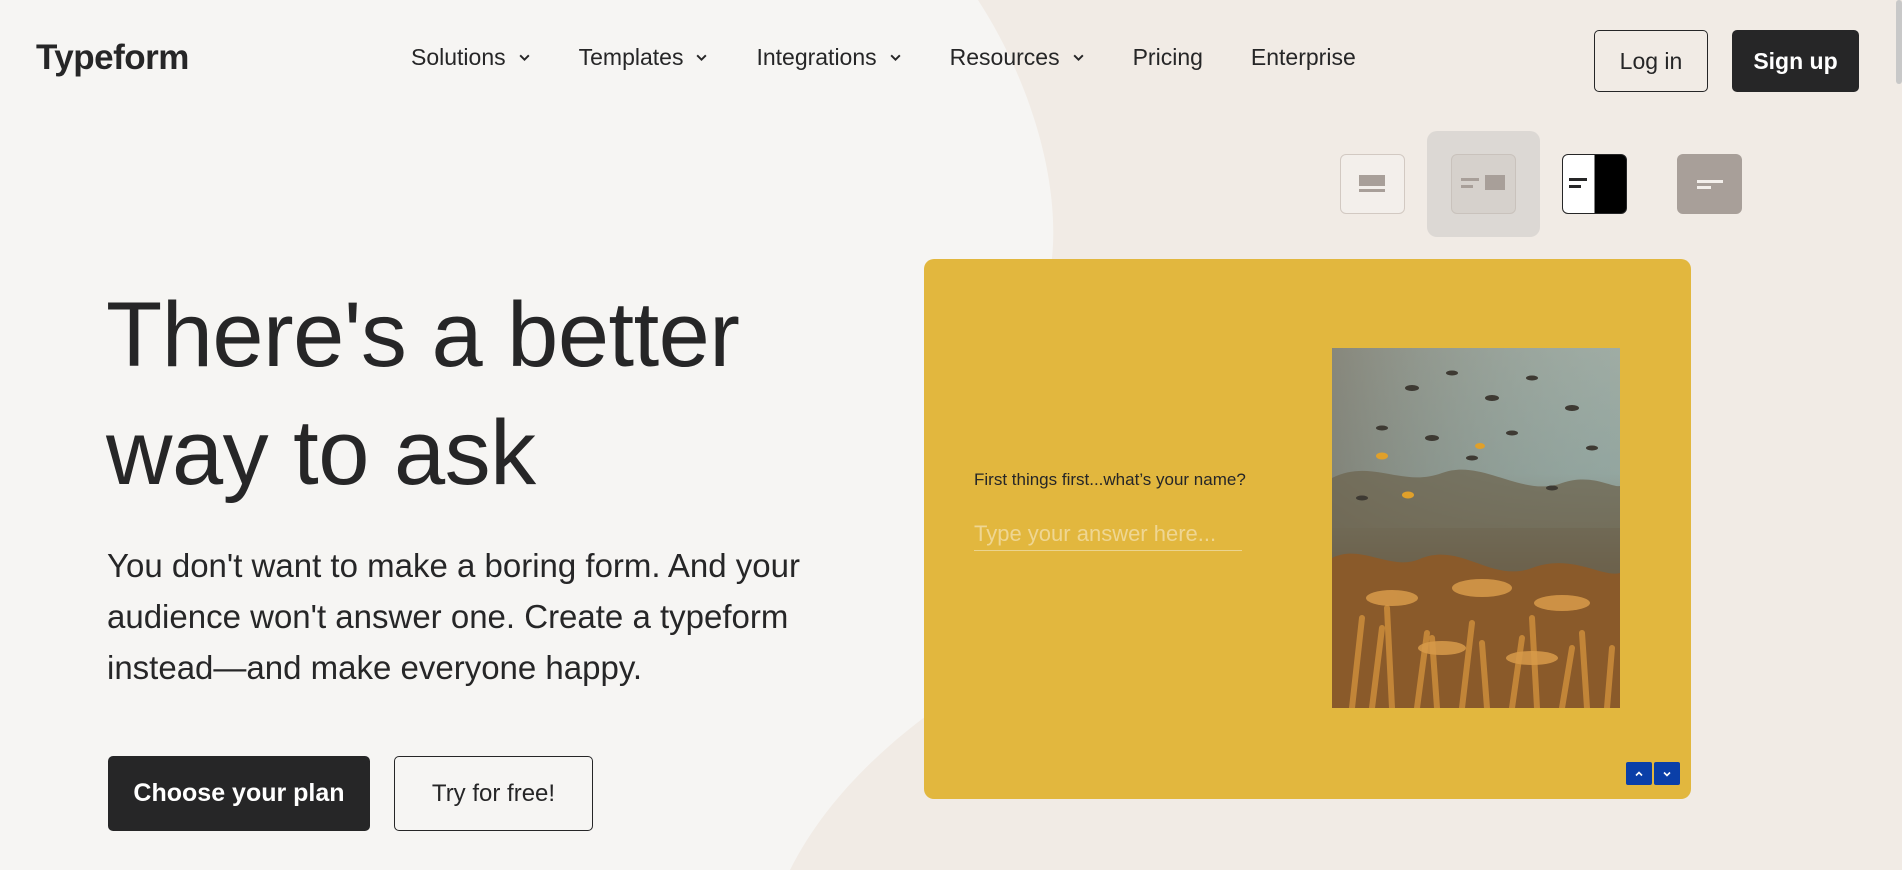 The height and width of the screenshot is (870, 1902). What do you see at coordinates (631, 57) in the screenshot?
I see `nav-label: Templates` at bounding box center [631, 57].